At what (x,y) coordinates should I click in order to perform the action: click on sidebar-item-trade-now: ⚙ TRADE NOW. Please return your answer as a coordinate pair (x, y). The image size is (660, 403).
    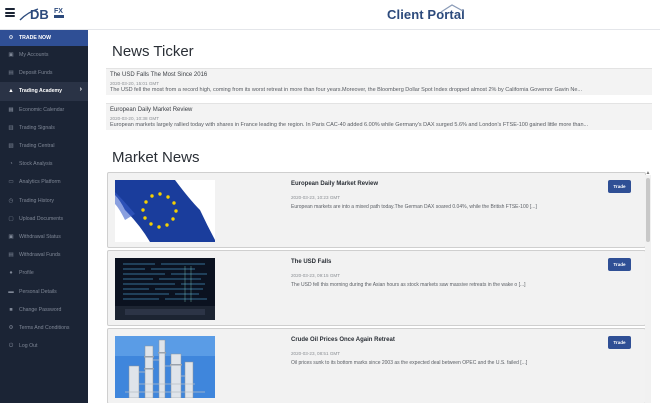
    Looking at the image, I should click on (44, 38).